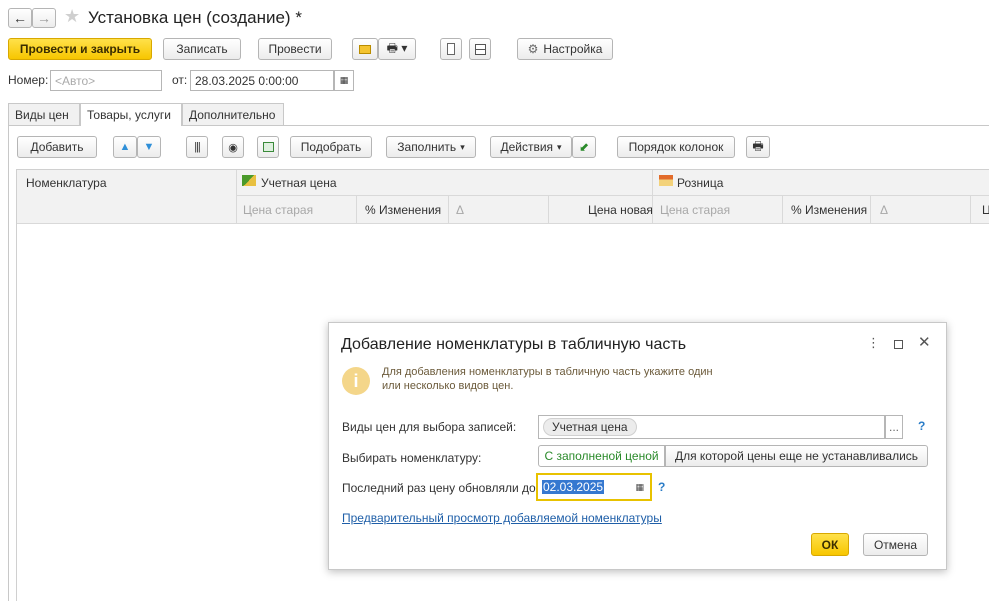  I want to click on add-button: Добавить, so click(57, 147).